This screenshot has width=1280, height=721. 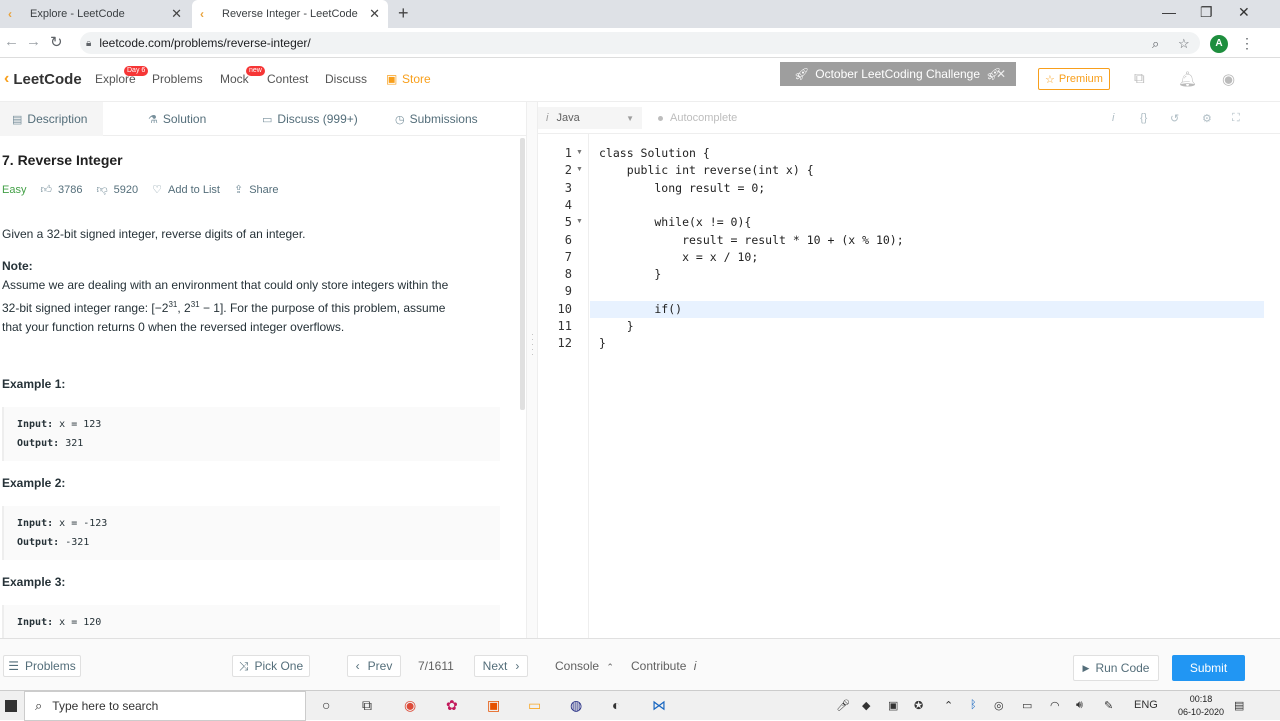 I want to click on system-clock: 00:18 06-10-2020, so click(x=1201, y=706).